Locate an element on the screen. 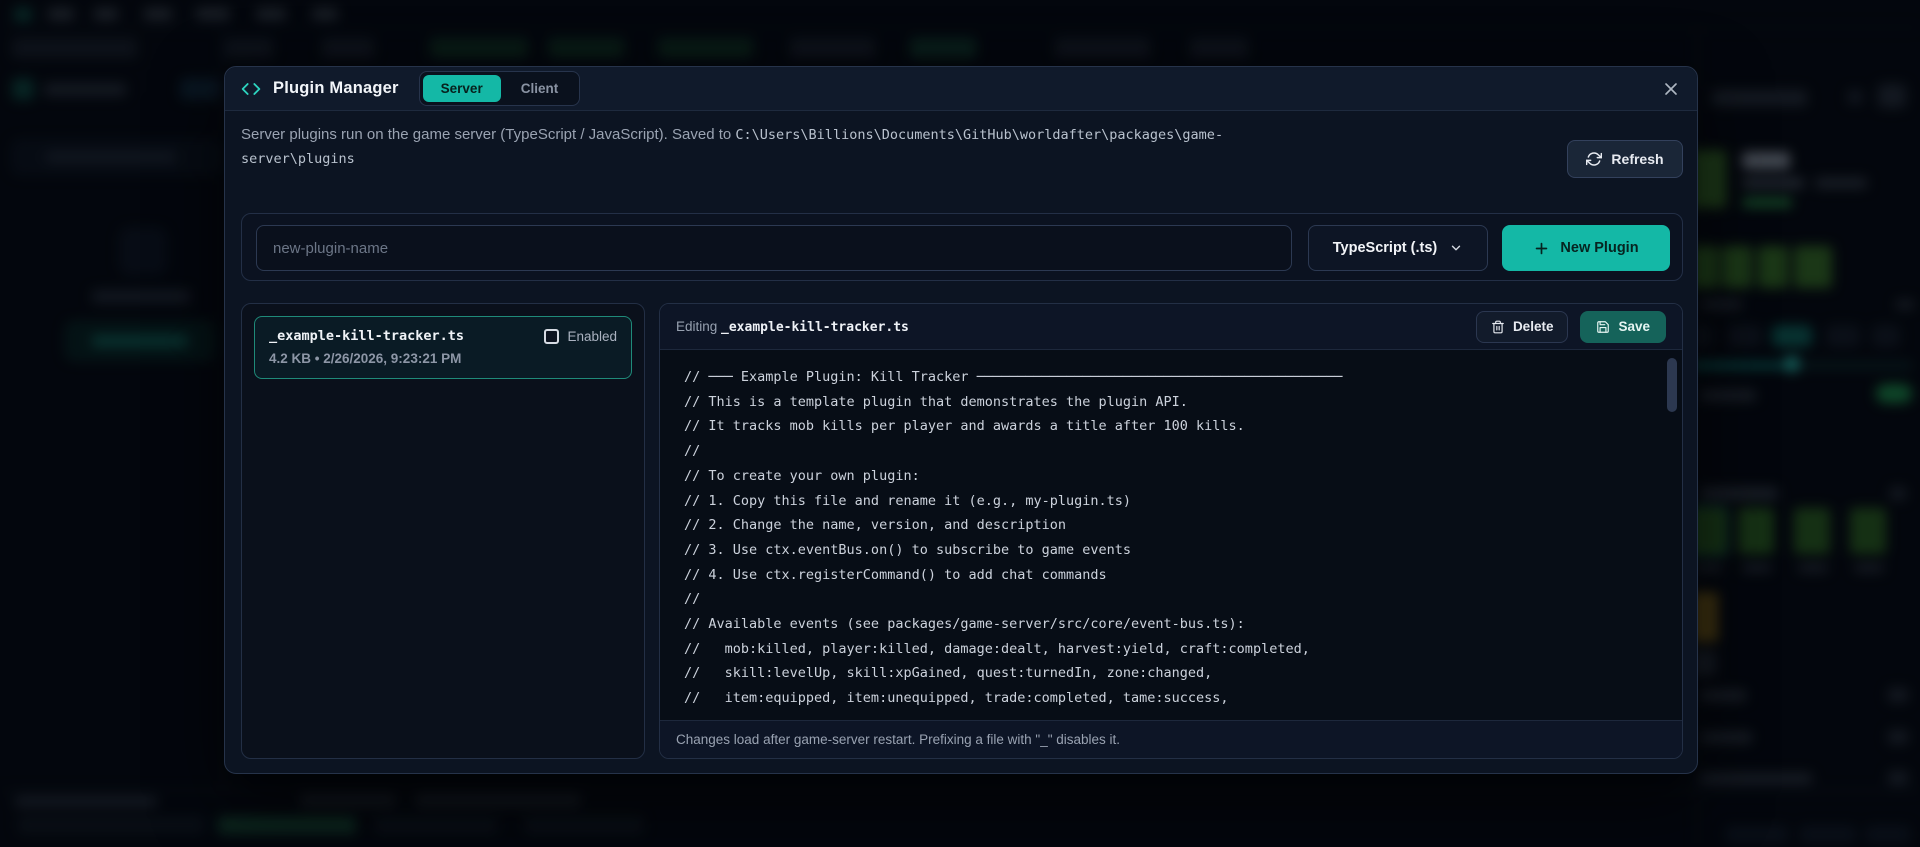 Image resolution: width=1920 pixels, height=847 pixels. editing-filename: _example-kill-tracker.ts is located at coordinates (815, 327).